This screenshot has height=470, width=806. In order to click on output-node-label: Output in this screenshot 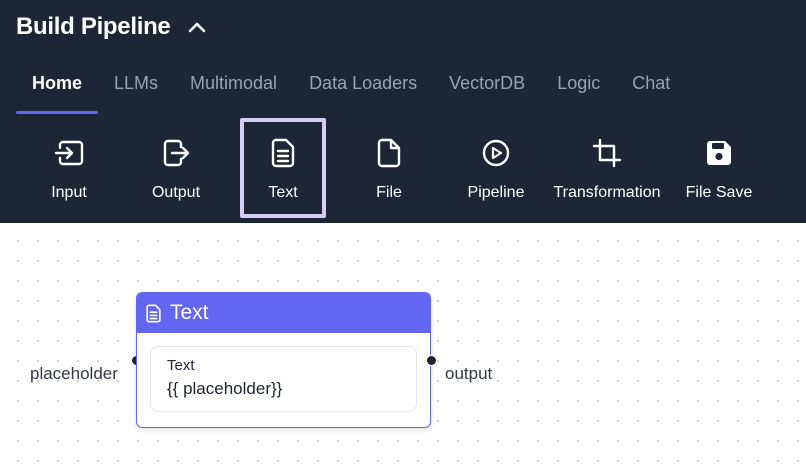, I will do `click(176, 192)`.